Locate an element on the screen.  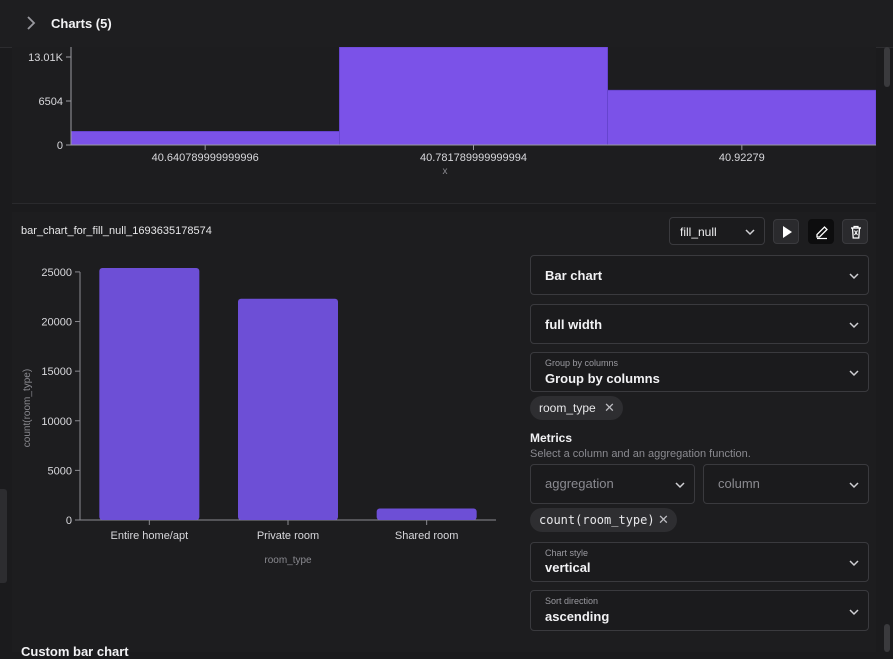
chart-style-value: vertical is located at coordinates (568, 567).